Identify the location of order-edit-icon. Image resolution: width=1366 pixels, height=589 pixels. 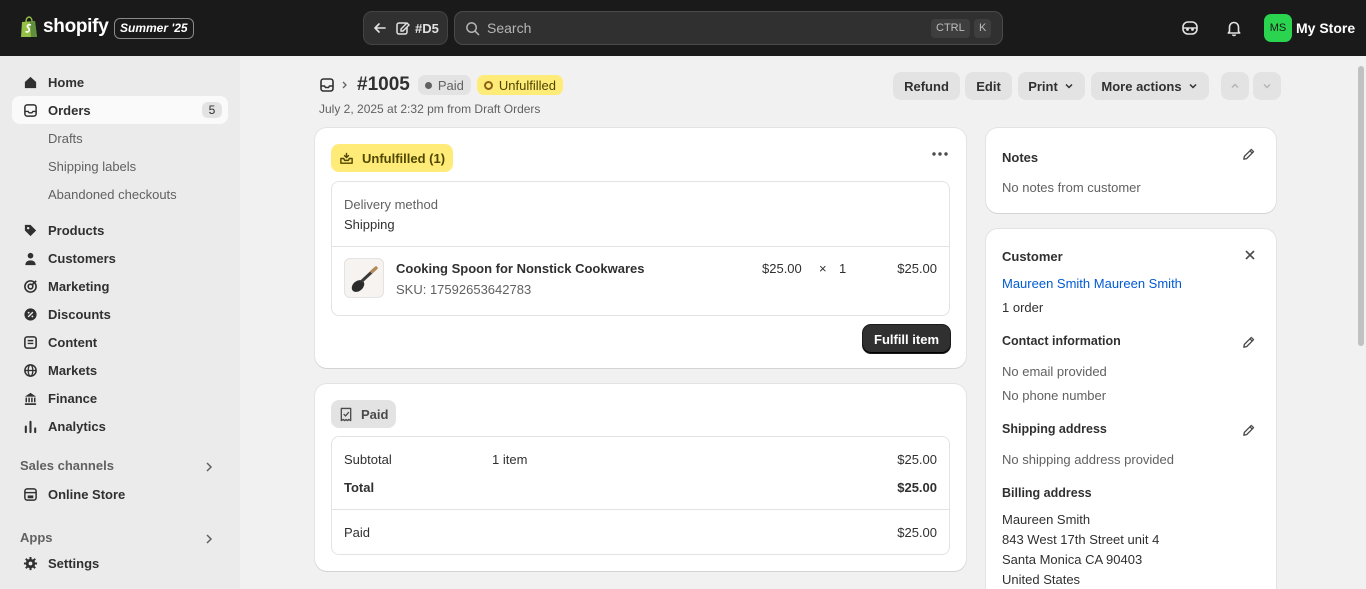
(403, 28).